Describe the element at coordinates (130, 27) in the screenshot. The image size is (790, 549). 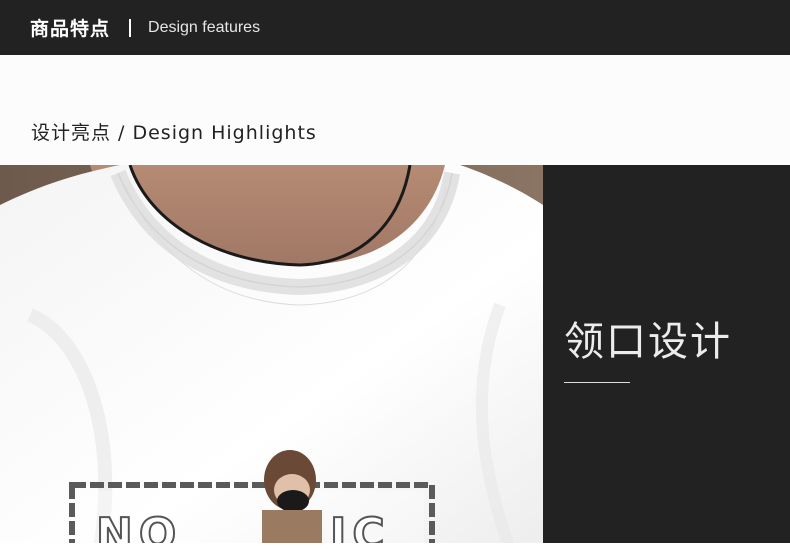
I see `header-separator` at that location.